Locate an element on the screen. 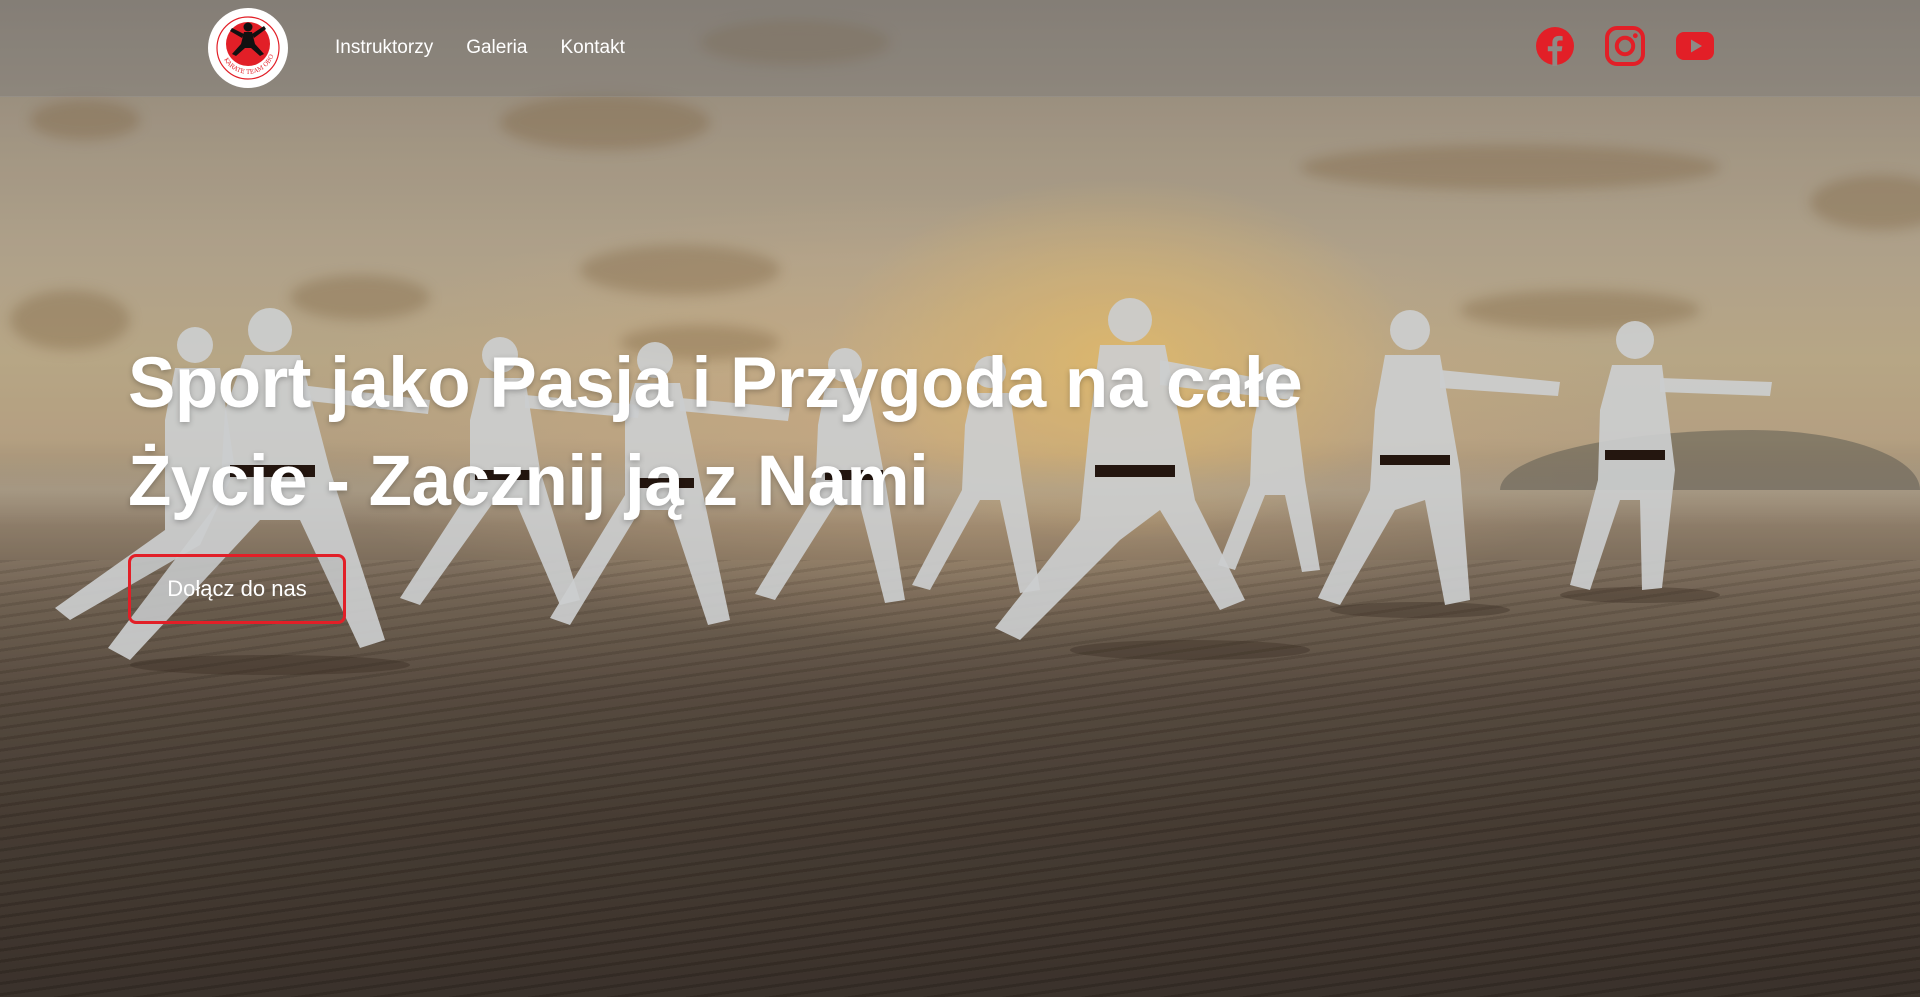 The height and width of the screenshot is (997, 1920). club-logo: KARATE TEAM OBORNIKI is located at coordinates (248, 48).